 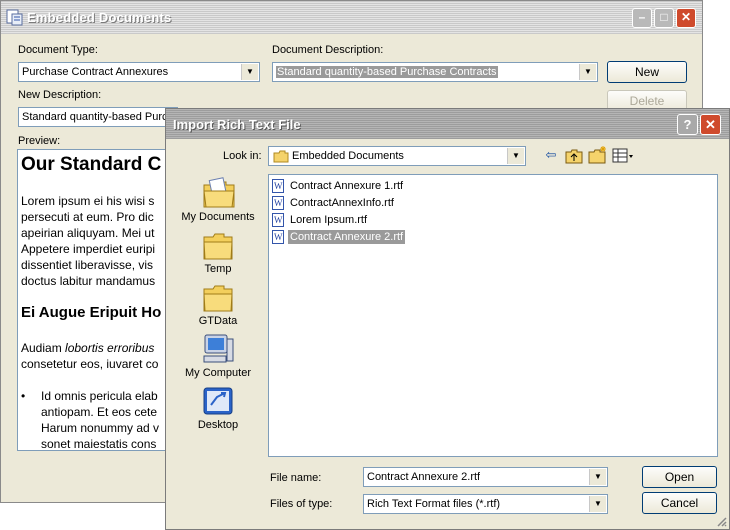 I want to click on maximize-icon: □, so click(x=664, y=17).